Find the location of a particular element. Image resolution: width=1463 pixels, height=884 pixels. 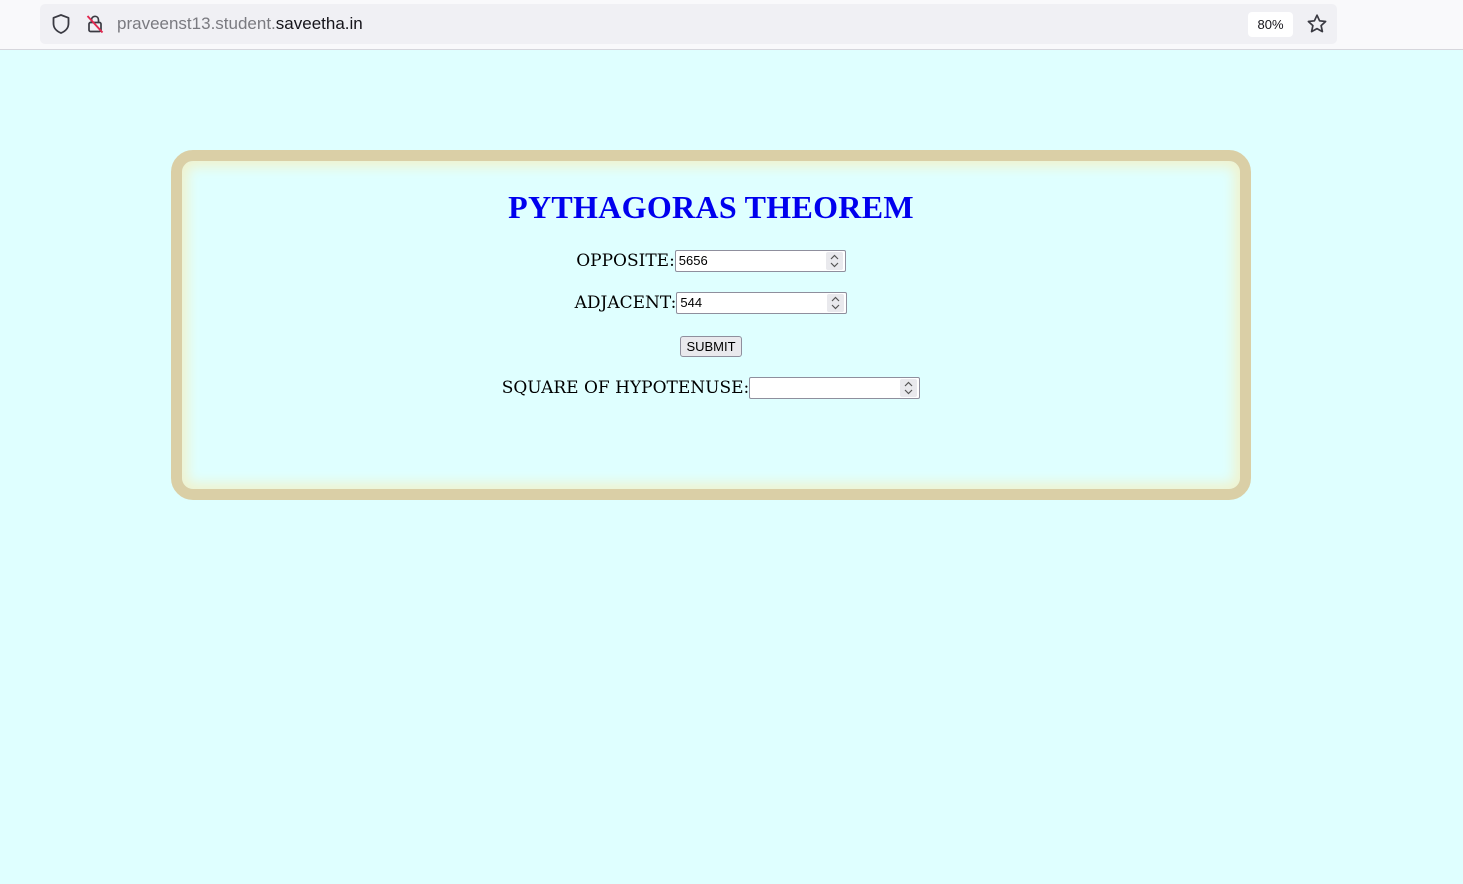

adjacent-input is located at coordinates (751, 303).